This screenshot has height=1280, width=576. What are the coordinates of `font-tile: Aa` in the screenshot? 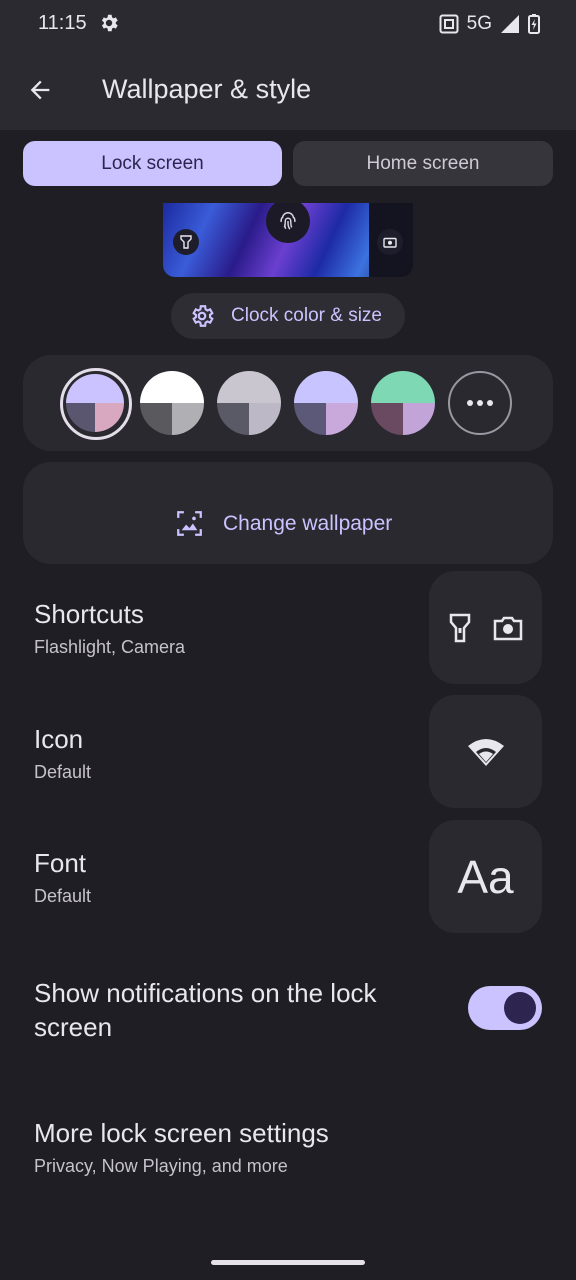 It's located at (485, 876).